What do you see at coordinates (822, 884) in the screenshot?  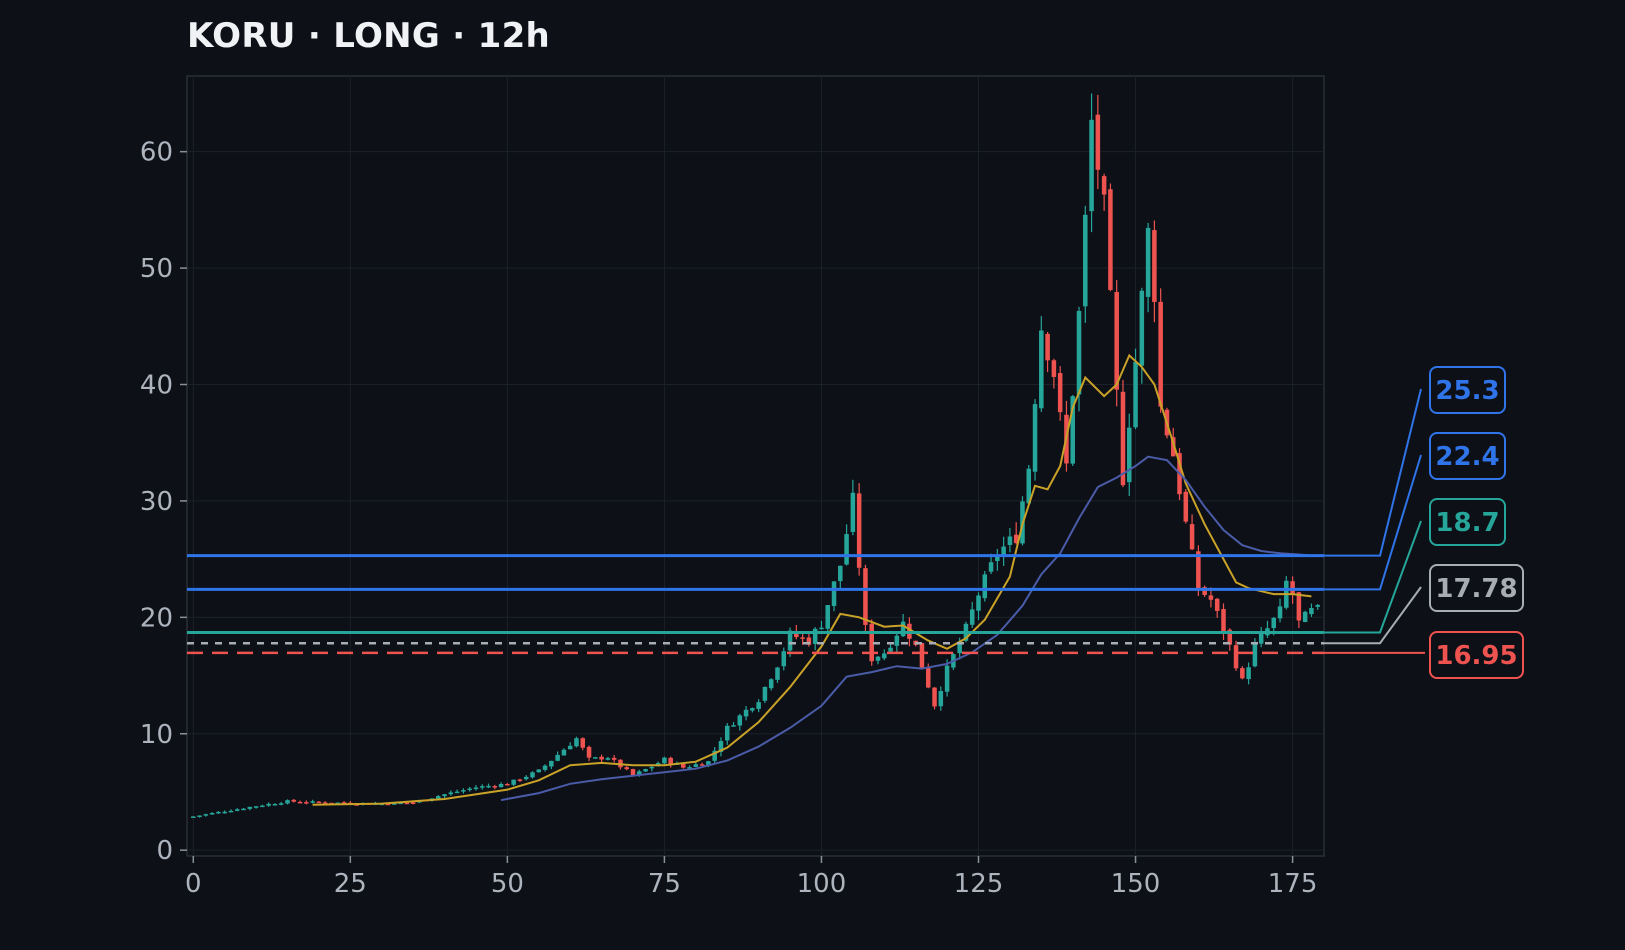 I see `x-tick-label: 100` at bounding box center [822, 884].